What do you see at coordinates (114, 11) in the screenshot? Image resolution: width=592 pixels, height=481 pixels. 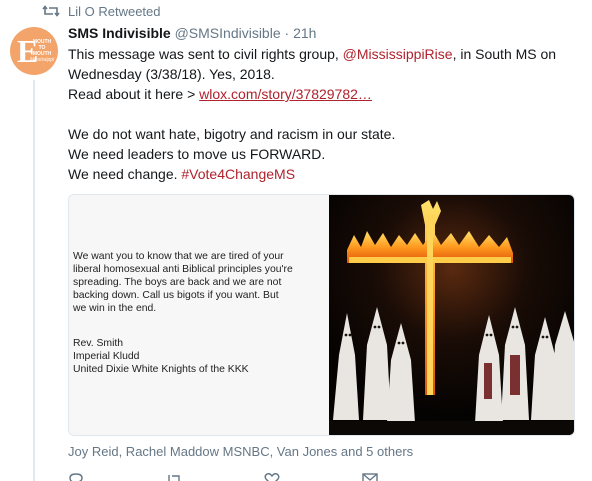 I see `retweeter-label: Lil O Retweeted` at bounding box center [114, 11].